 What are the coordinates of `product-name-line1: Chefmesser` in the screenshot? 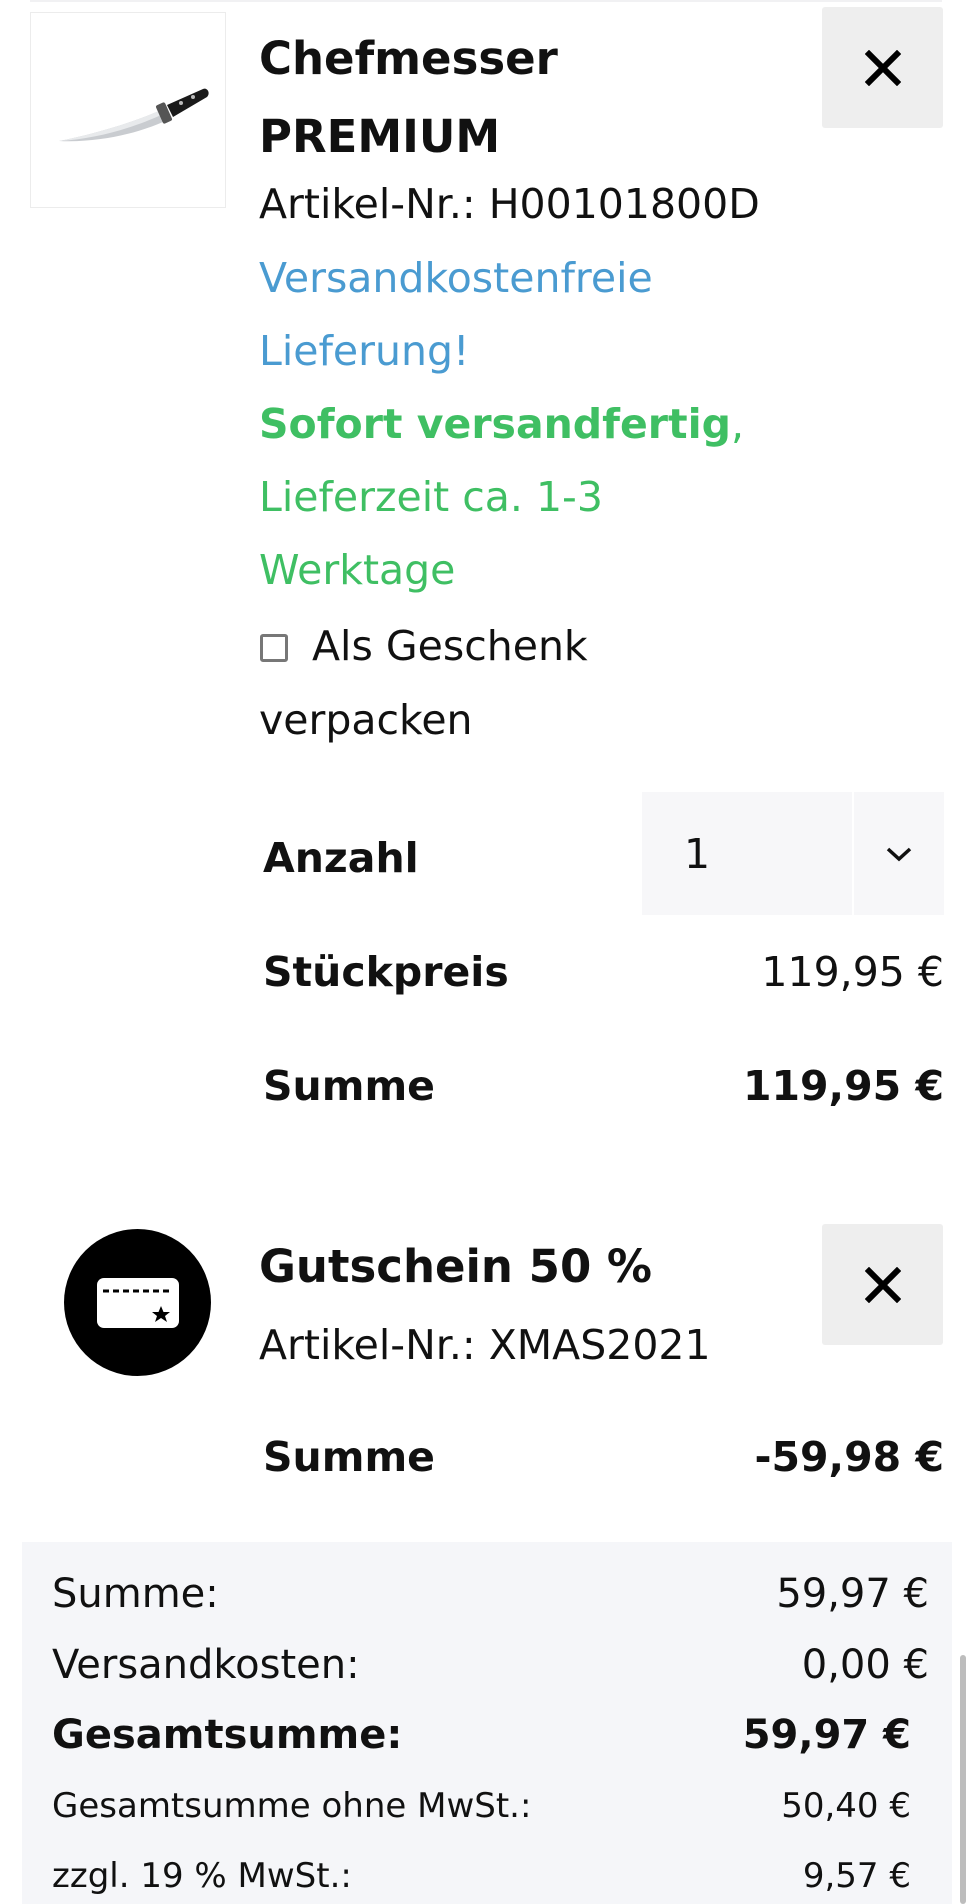 It's located at (408, 58).